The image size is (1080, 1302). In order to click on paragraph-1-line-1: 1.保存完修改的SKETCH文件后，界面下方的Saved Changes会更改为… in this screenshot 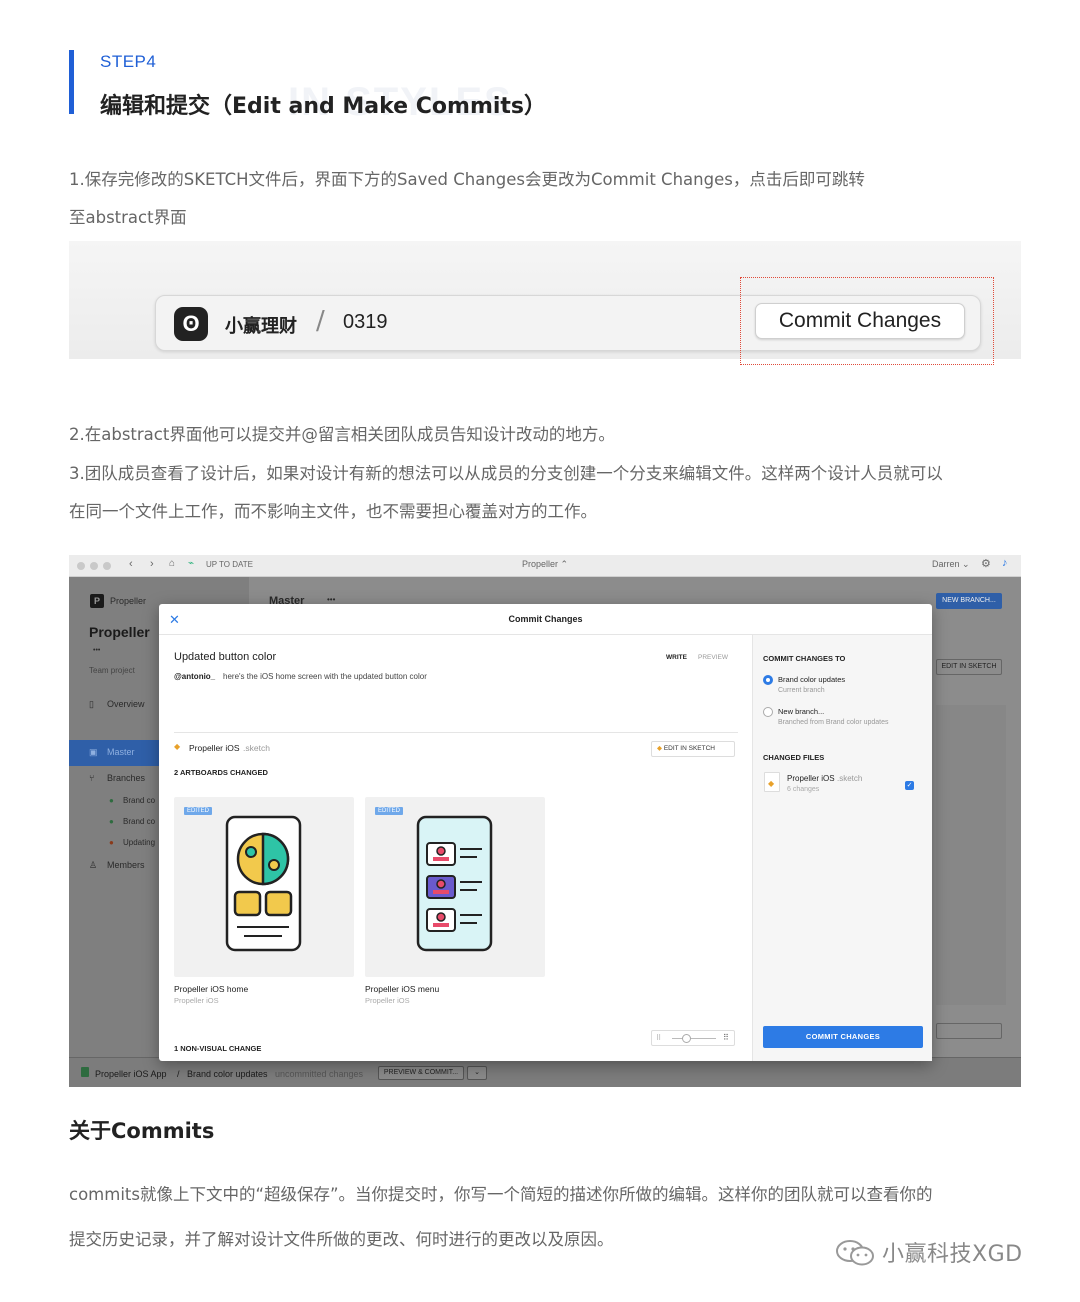, I will do `click(467, 179)`.